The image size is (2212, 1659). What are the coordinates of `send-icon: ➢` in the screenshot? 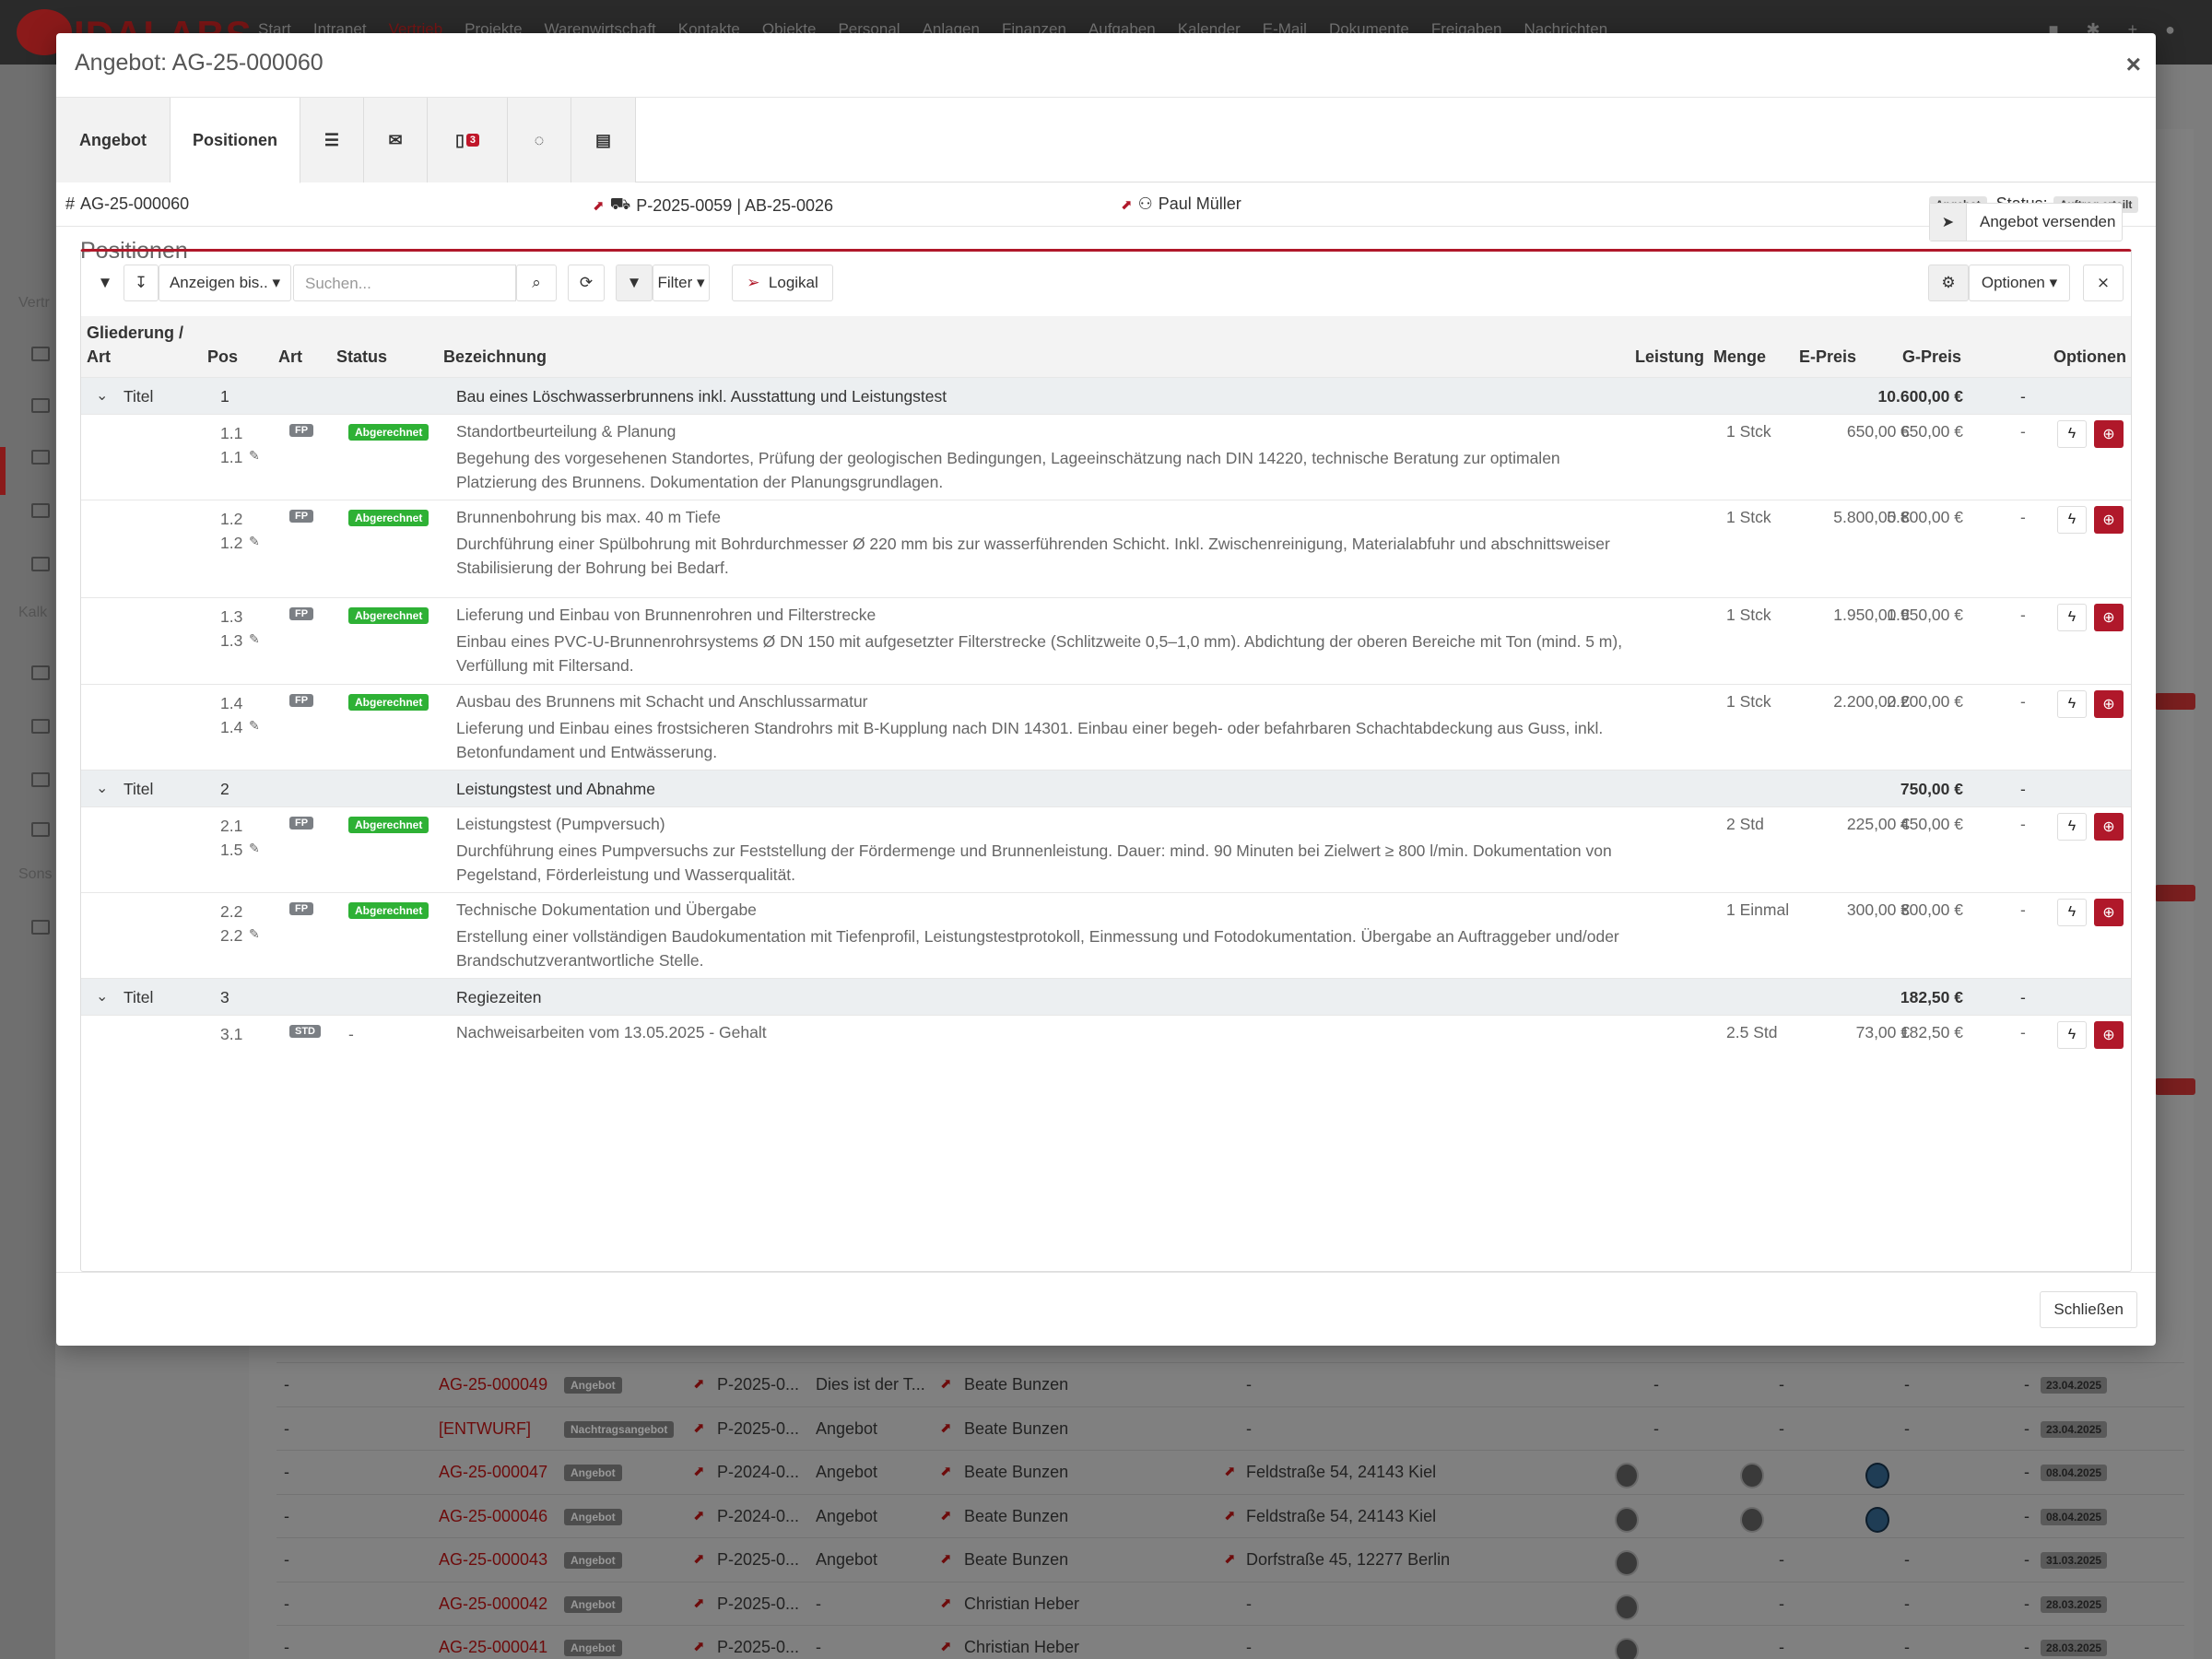 It's located at (753, 282).